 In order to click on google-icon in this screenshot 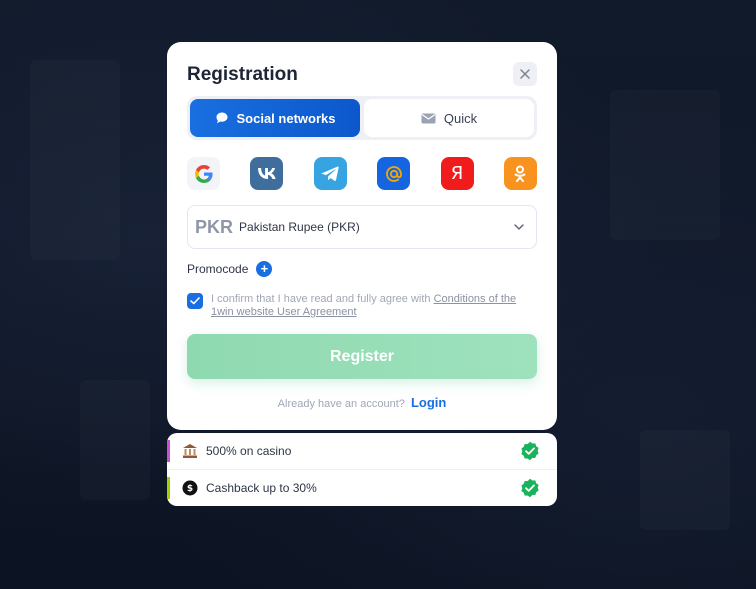, I will do `click(203, 173)`.